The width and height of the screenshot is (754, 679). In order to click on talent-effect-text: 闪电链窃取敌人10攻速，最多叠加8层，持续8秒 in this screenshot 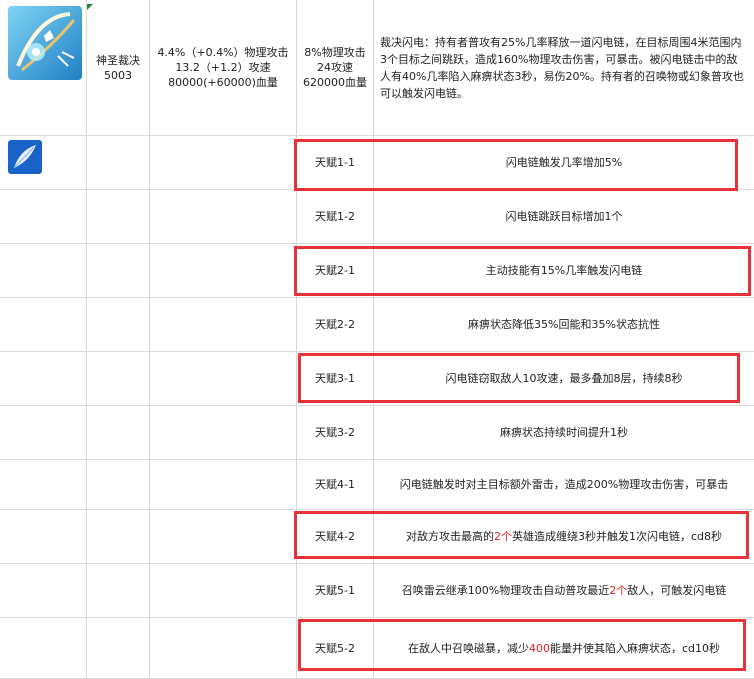, I will do `click(564, 378)`.